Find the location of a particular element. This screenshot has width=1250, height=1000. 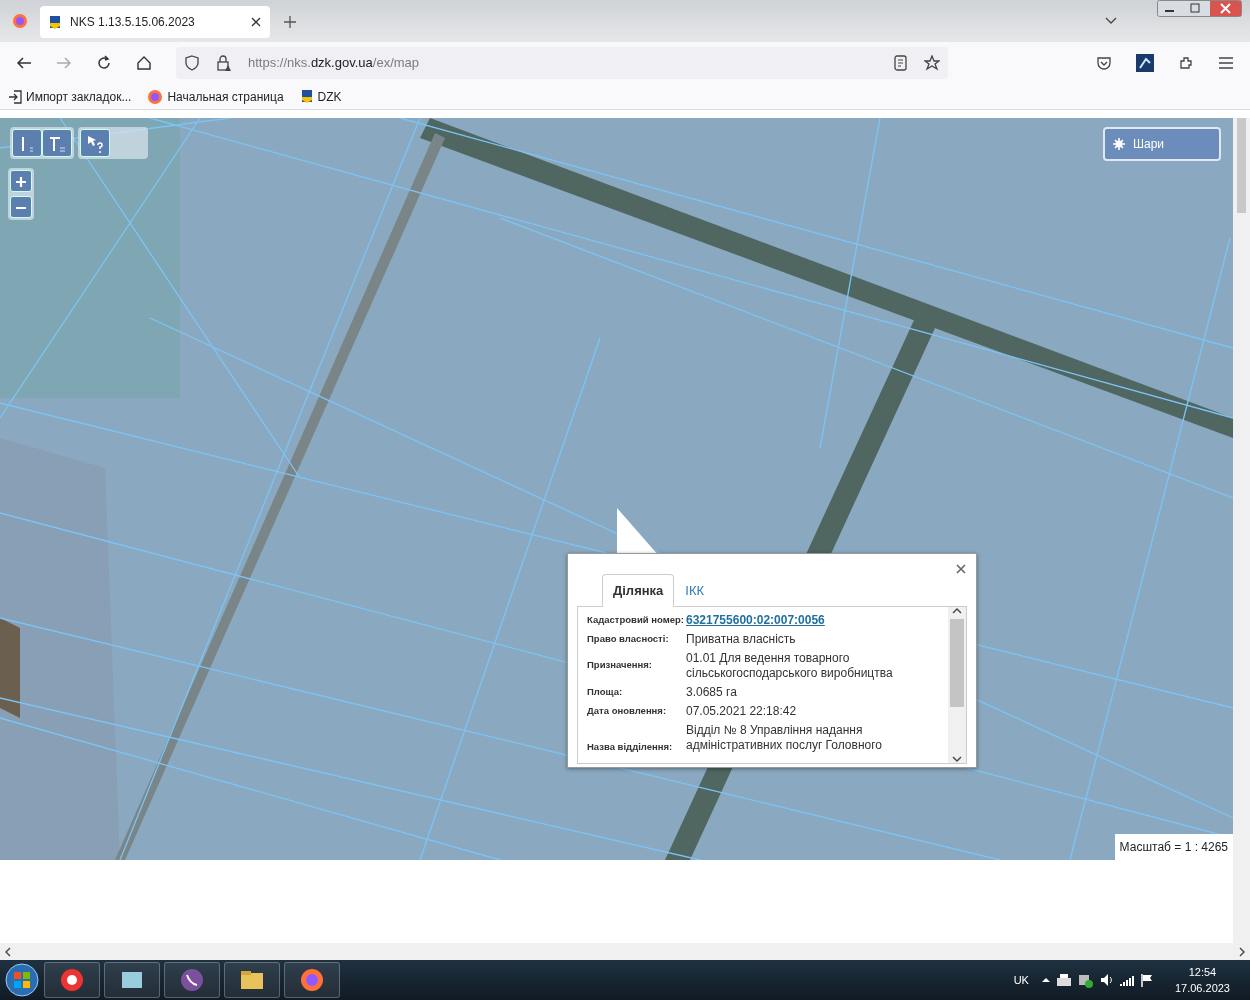

tab-title: NKS 1.13.5.15.06.2023 is located at coordinates (133, 22).